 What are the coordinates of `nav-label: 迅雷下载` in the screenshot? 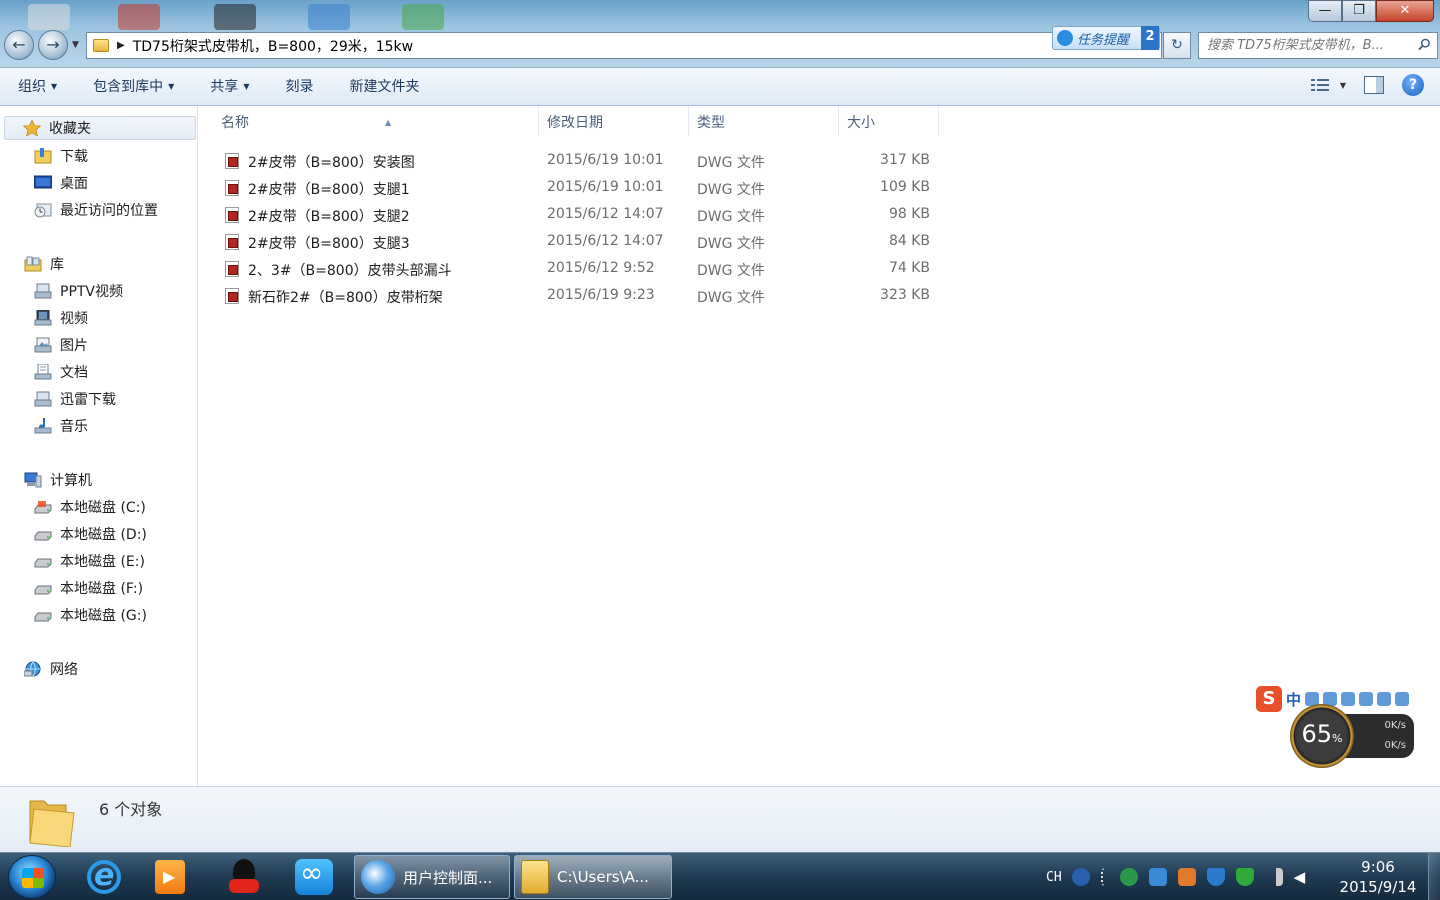 It's located at (88, 400).